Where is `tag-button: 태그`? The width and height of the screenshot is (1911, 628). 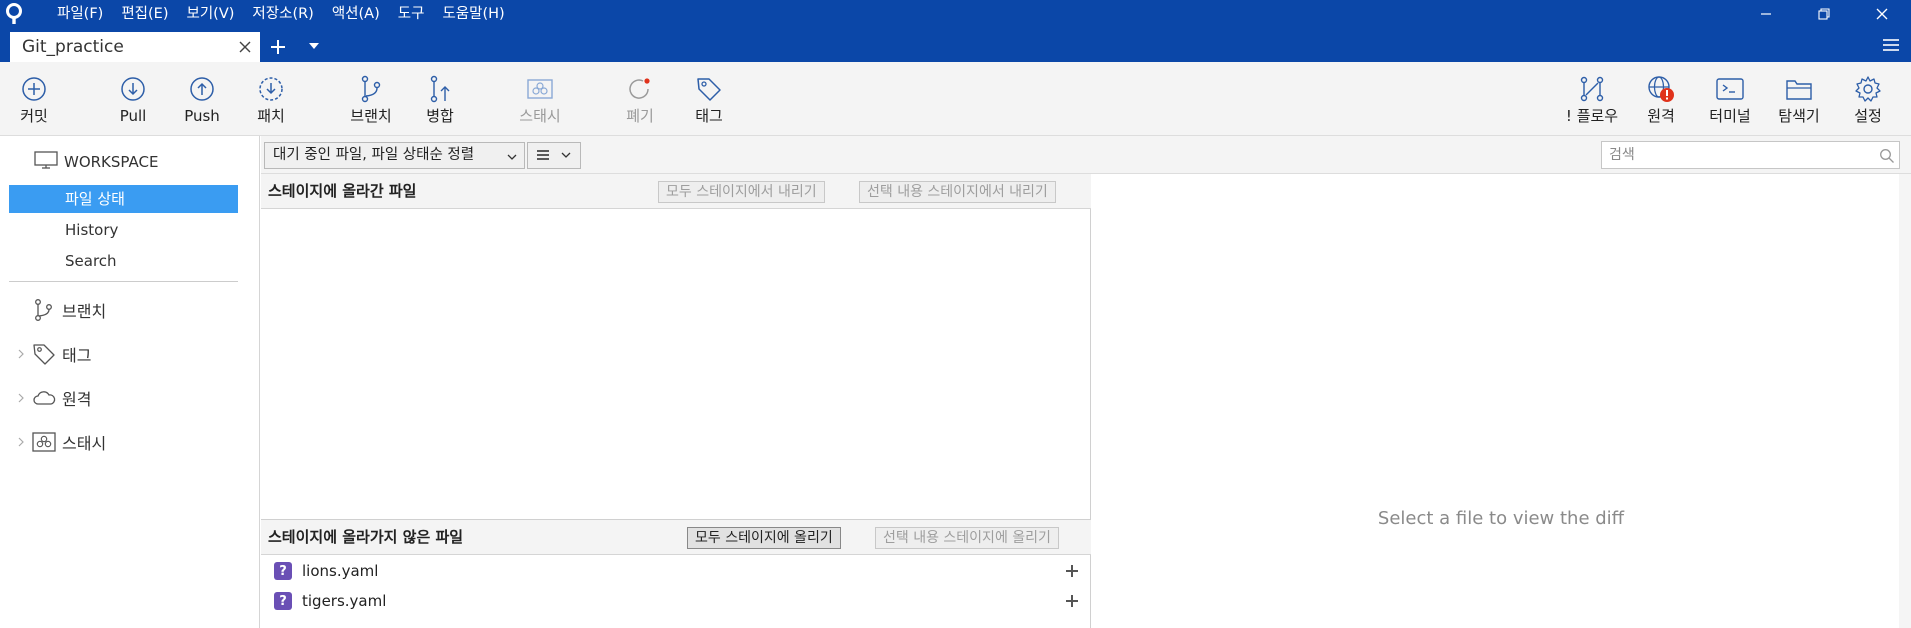 tag-button: 태그 is located at coordinates (709, 99).